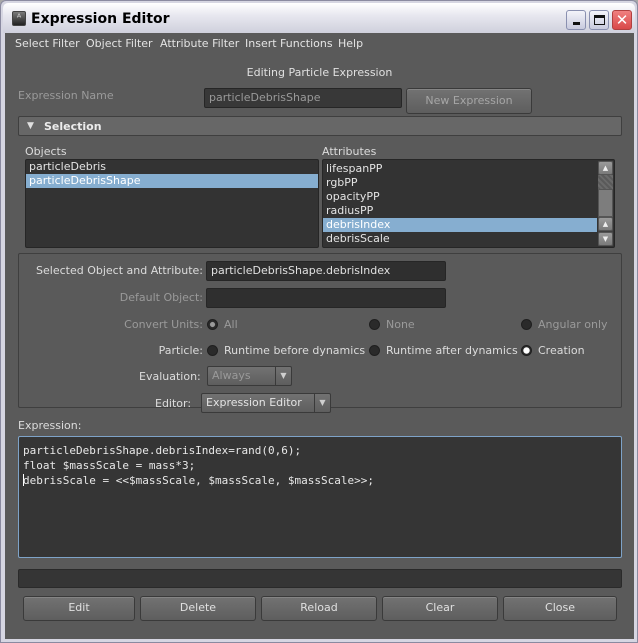  What do you see at coordinates (50, 425) in the screenshot?
I see `expression-label: Expression:` at bounding box center [50, 425].